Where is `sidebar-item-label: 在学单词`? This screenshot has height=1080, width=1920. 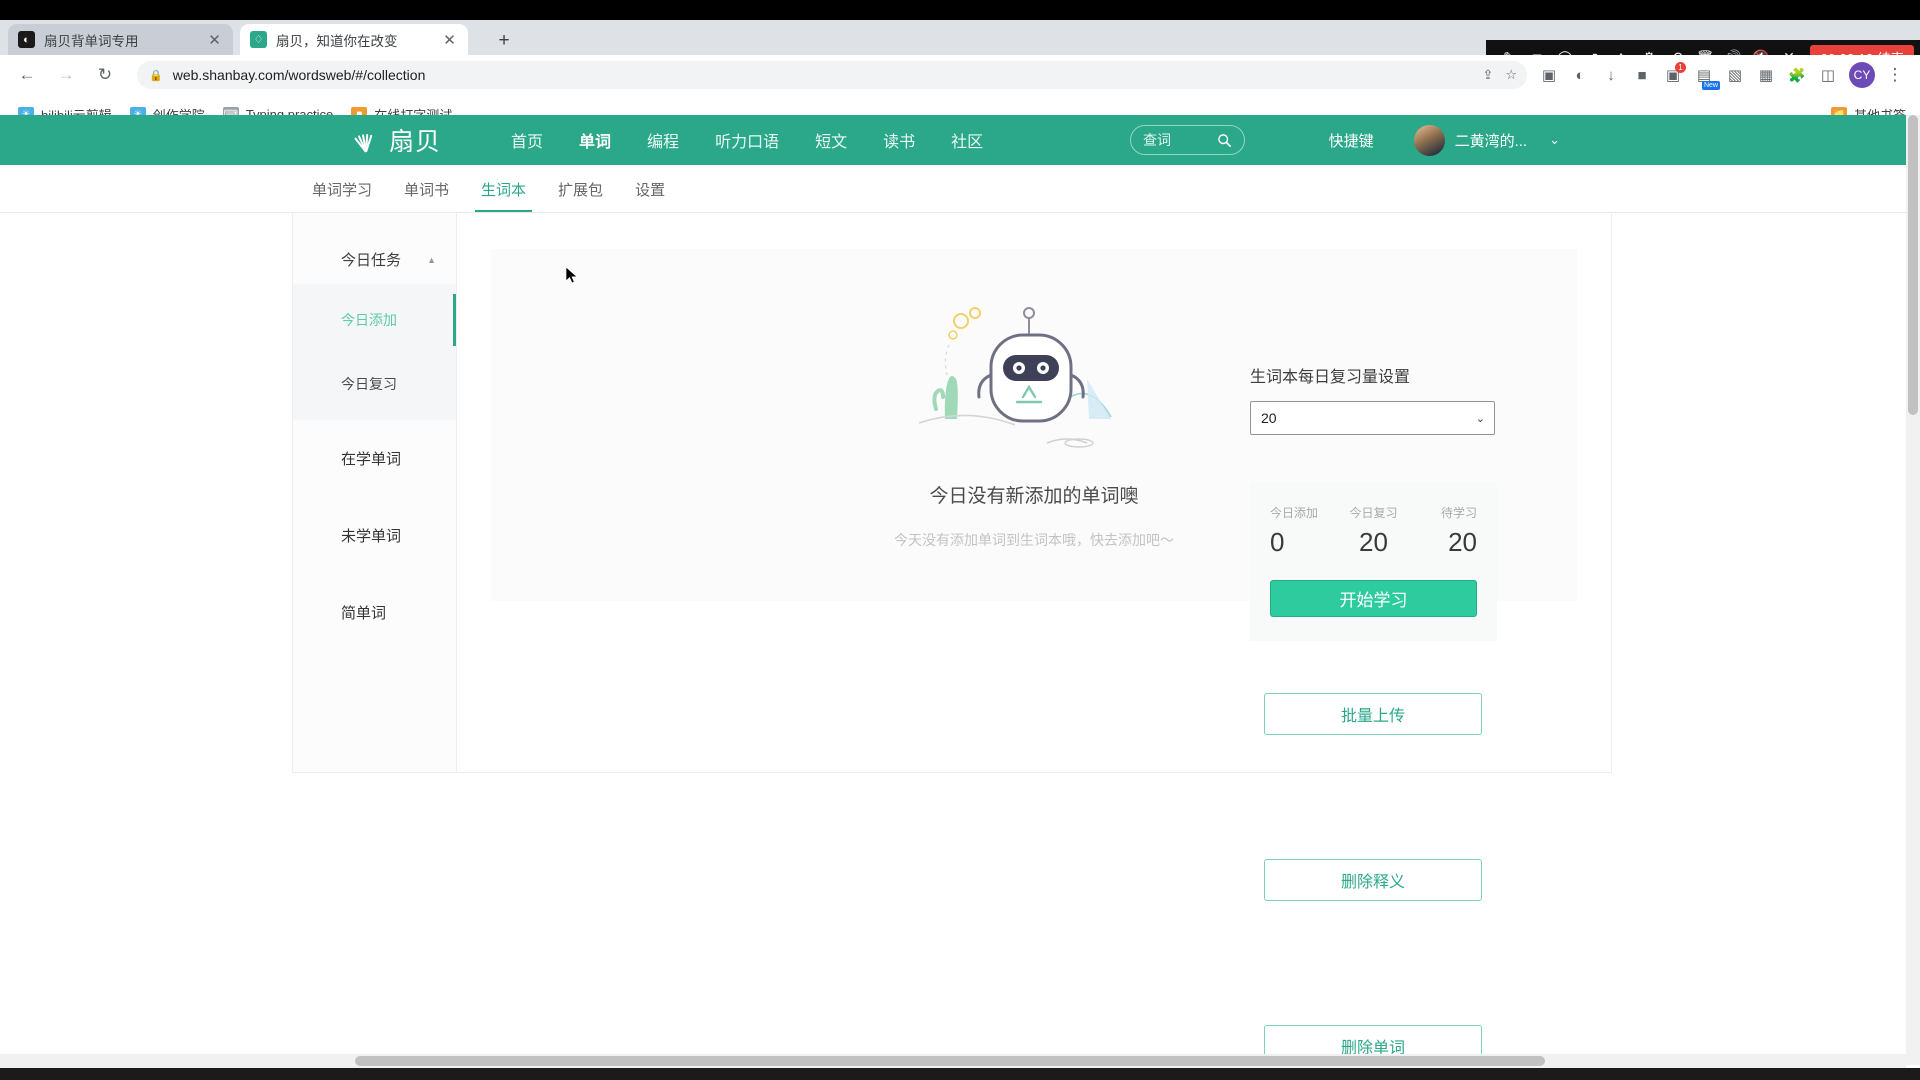
sidebar-item-label: 在学单词 is located at coordinates (371, 459).